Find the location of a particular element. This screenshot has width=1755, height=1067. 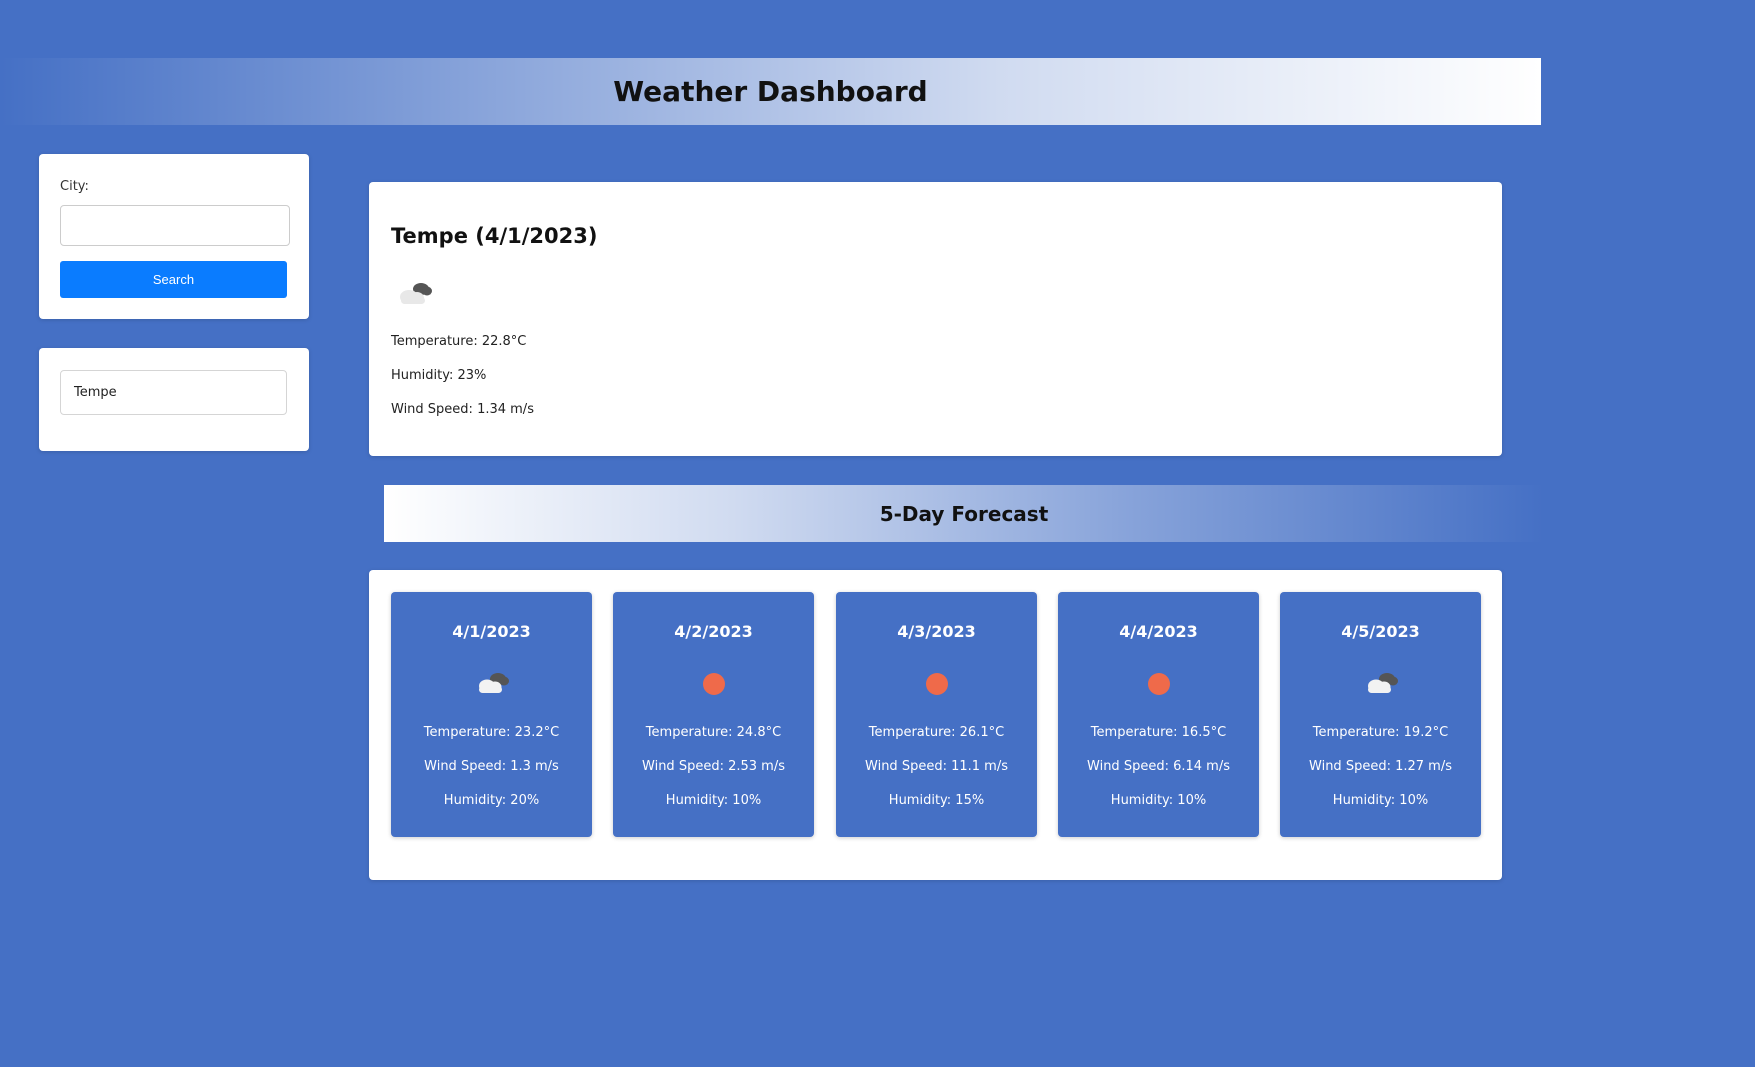

forecast-banner: 5-Day Forecast is located at coordinates (964, 513).